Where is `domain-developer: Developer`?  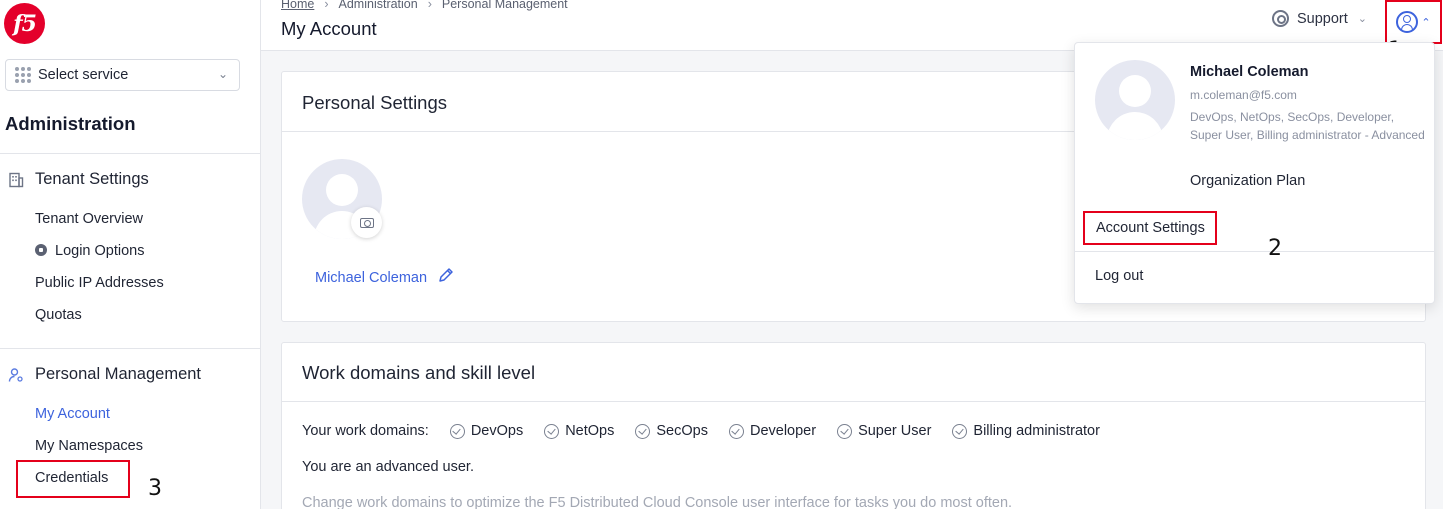
domain-developer: Developer is located at coordinates (772, 431).